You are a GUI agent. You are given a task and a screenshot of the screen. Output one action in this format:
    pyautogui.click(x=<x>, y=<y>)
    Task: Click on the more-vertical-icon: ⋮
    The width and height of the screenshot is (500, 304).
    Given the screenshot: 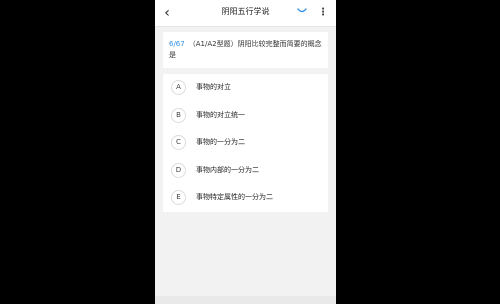 What is the action you would take?
    pyautogui.click(x=323, y=13)
    